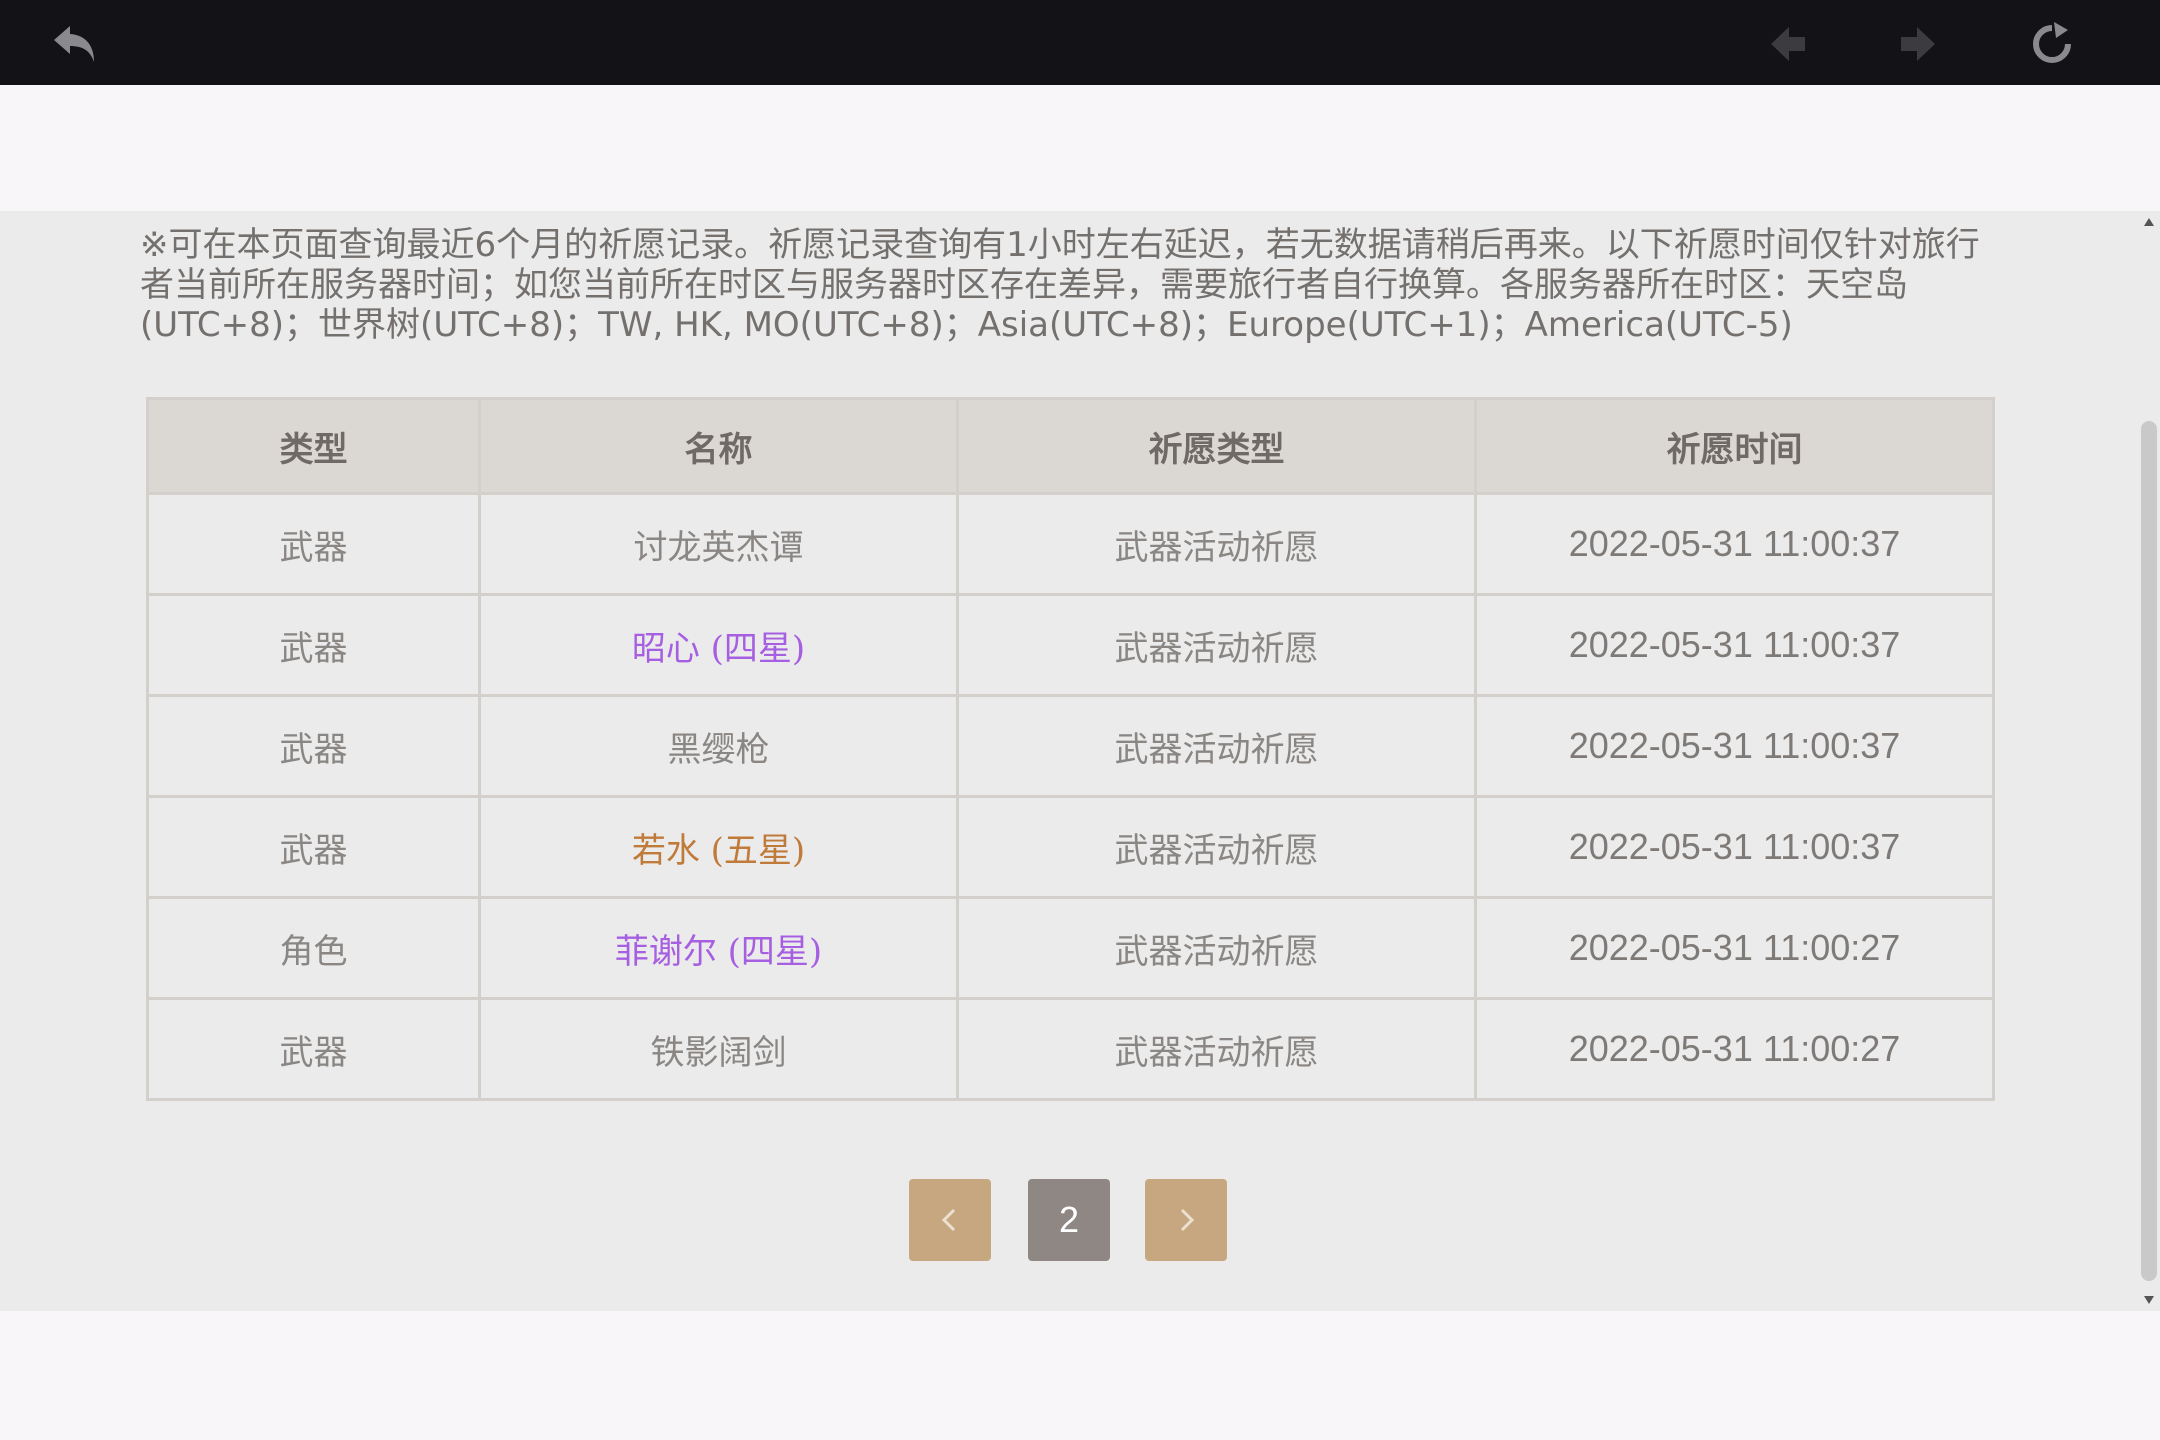 The height and width of the screenshot is (1440, 2160). What do you see at coordinates (2149, 222) in the screenshot?
I see `scroll-up-icon` at bounding box center [2149, 222].